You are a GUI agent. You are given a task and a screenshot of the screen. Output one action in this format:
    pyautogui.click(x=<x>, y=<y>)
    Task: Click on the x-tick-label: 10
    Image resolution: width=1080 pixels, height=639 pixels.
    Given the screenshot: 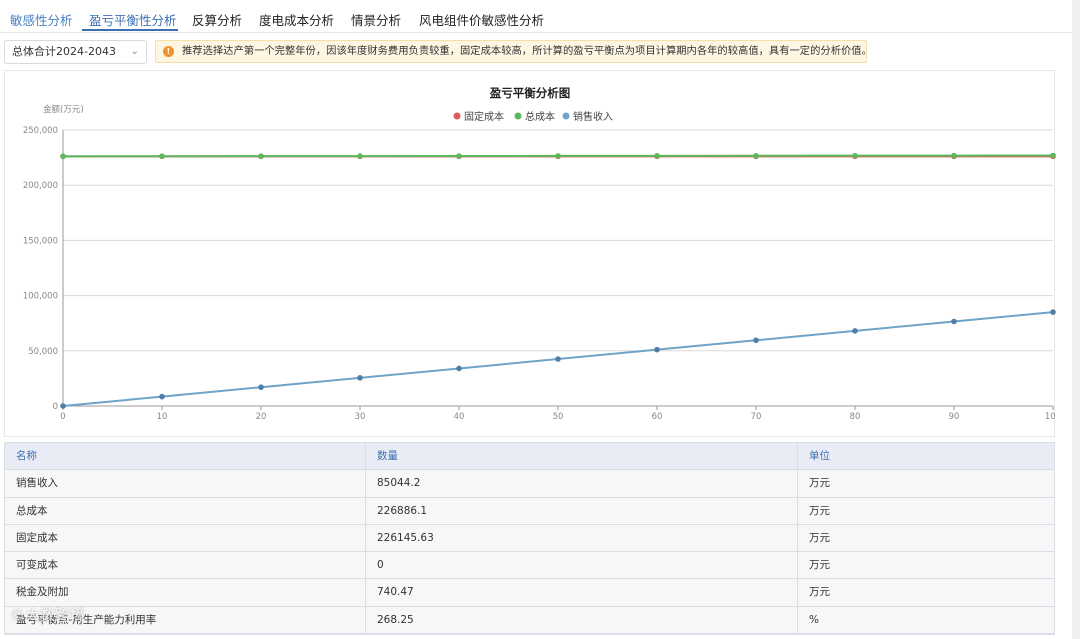 What is the action you would take?
    pyautogui.click(x=162, y=417)
    